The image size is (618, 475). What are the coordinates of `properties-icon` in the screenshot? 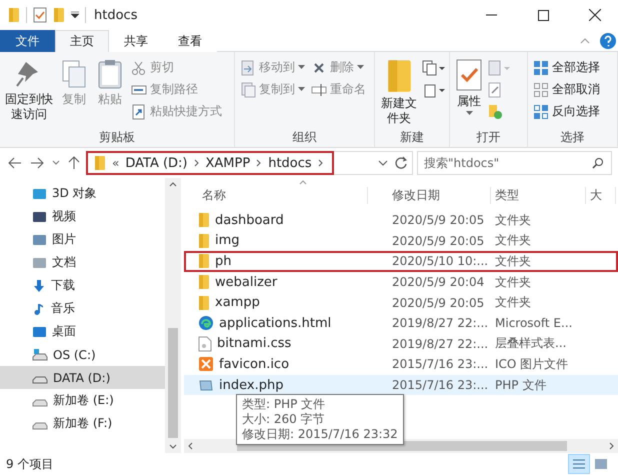 It's located at (40, 15).